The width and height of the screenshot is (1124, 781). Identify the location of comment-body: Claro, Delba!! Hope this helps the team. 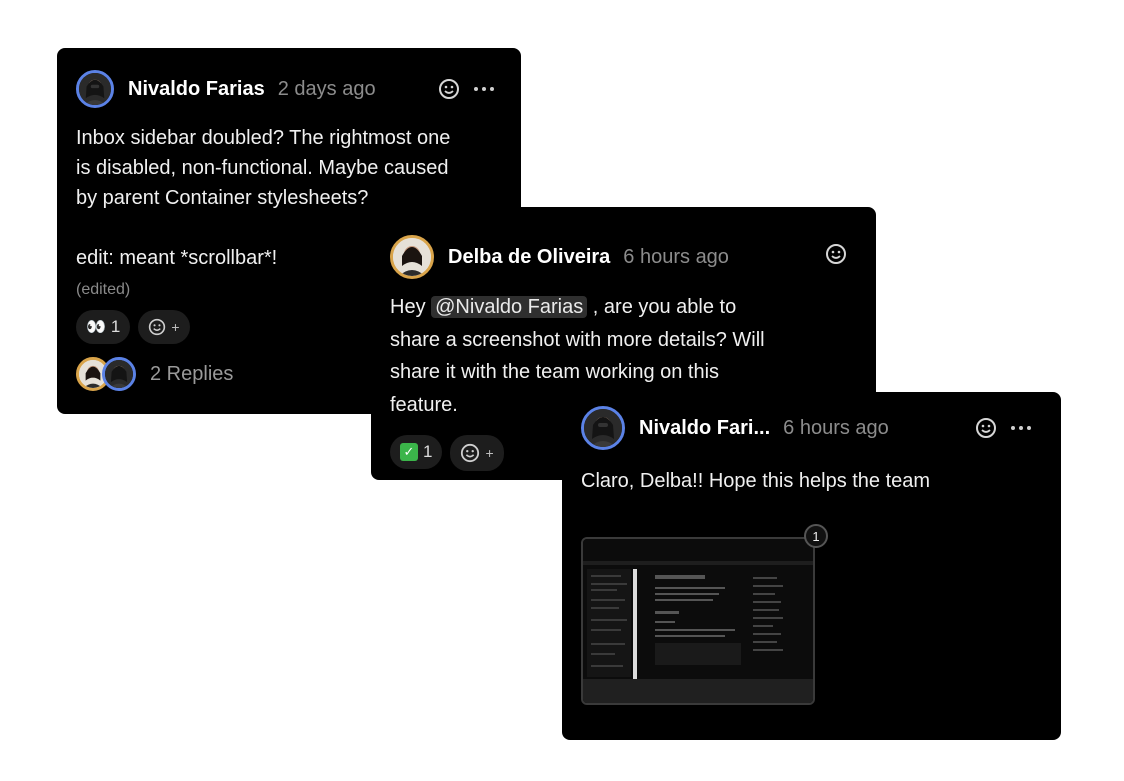
(756, 481).